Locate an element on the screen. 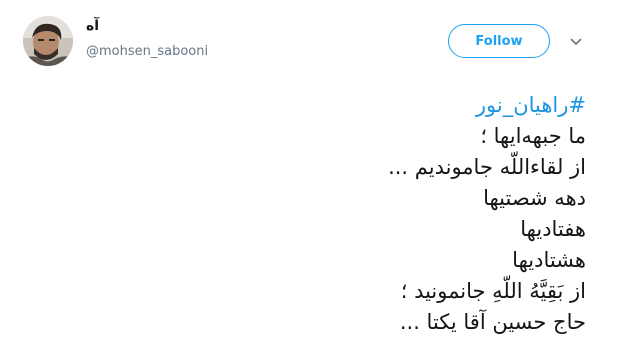  hashtag-link: #راهیان_نور is located at coordinates (316, 105).